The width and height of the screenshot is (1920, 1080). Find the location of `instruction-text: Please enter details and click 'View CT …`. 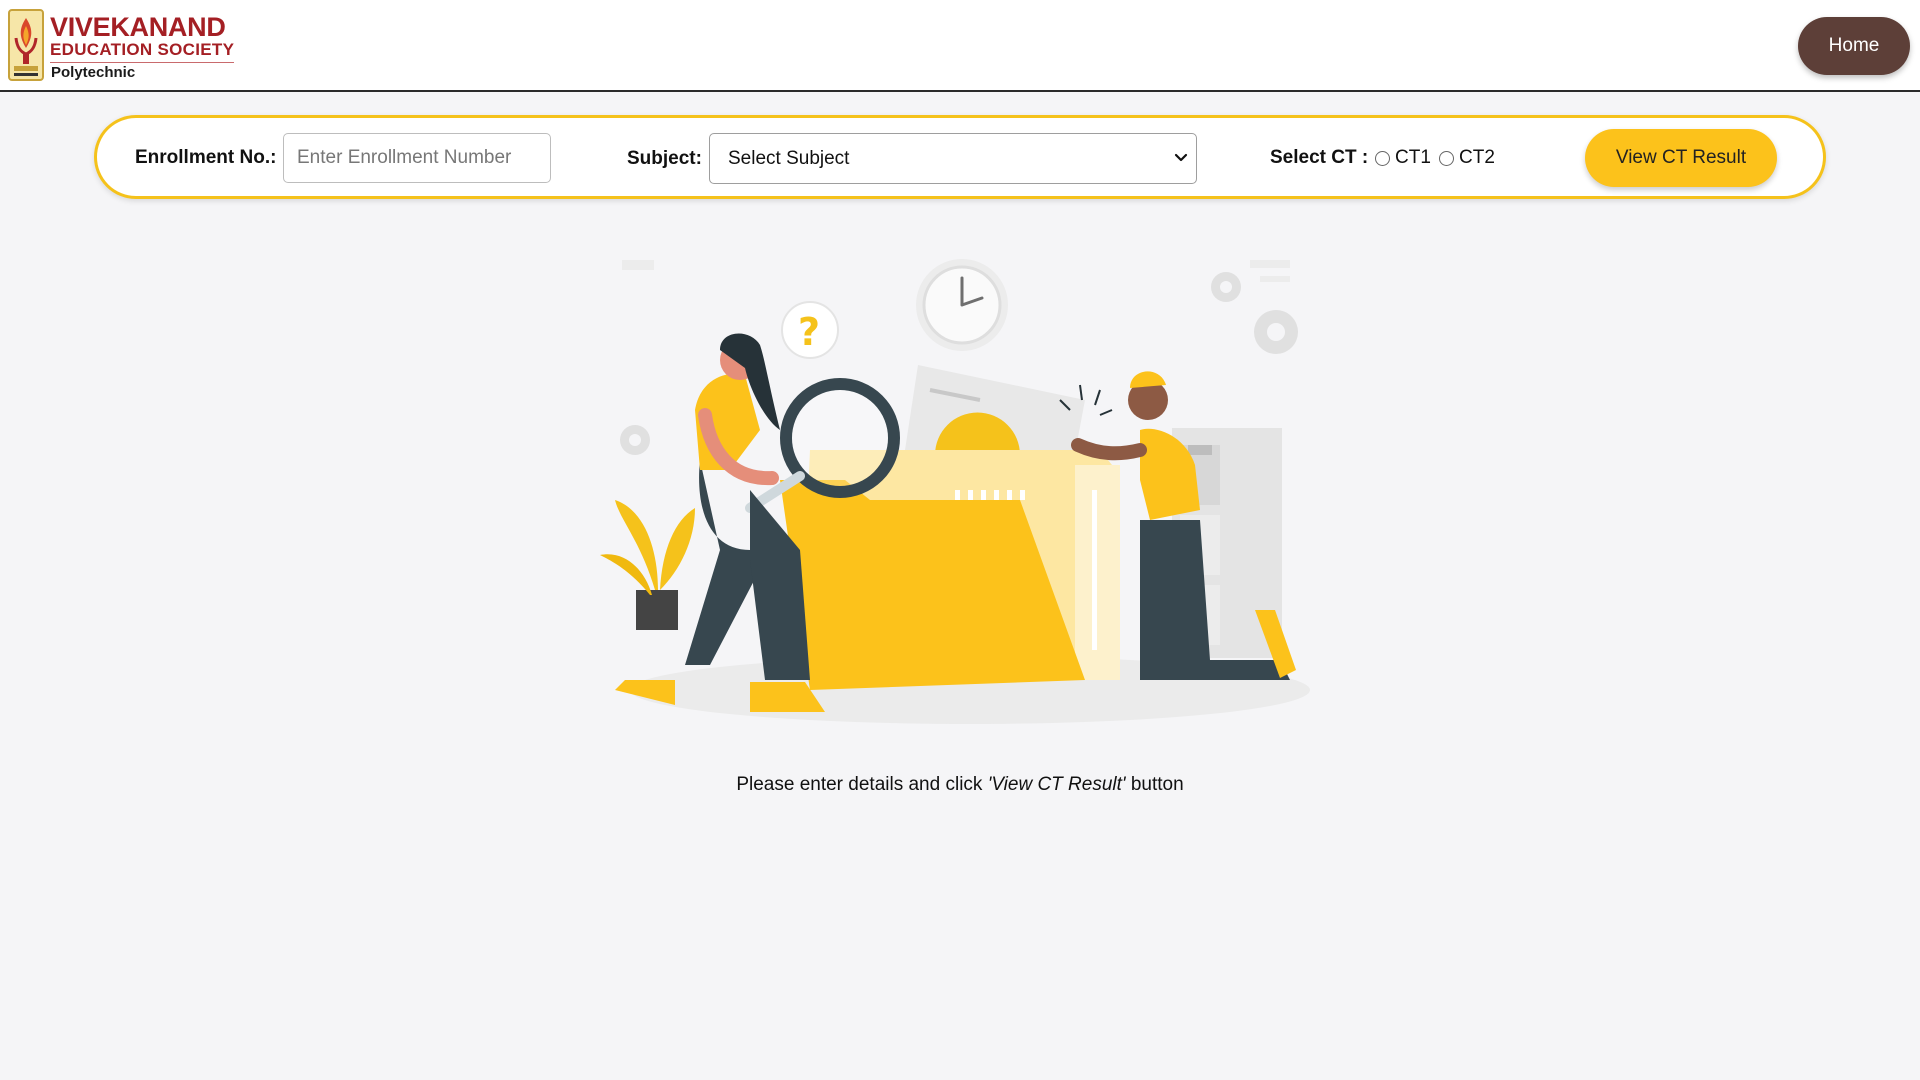

instruction-text: Please enter details and click 'View CT … is located at coordinates (960, 785).